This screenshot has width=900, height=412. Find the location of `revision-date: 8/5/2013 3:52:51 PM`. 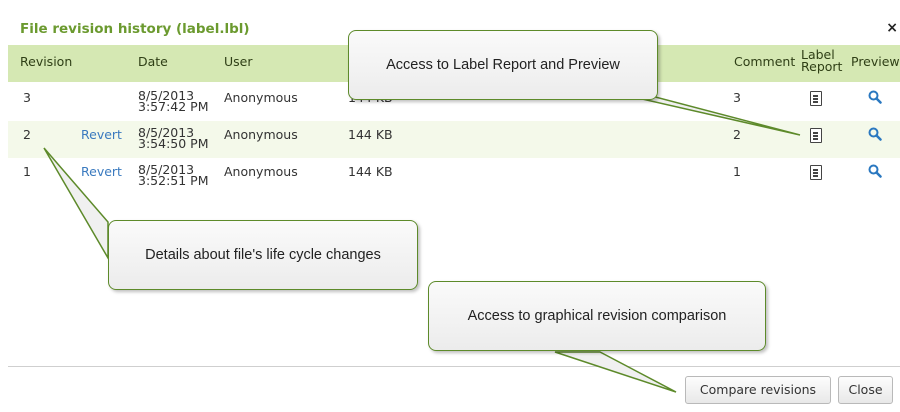

revision-date: 8/5/2013 3:52:51 PM is located at coordinates (173, 175).